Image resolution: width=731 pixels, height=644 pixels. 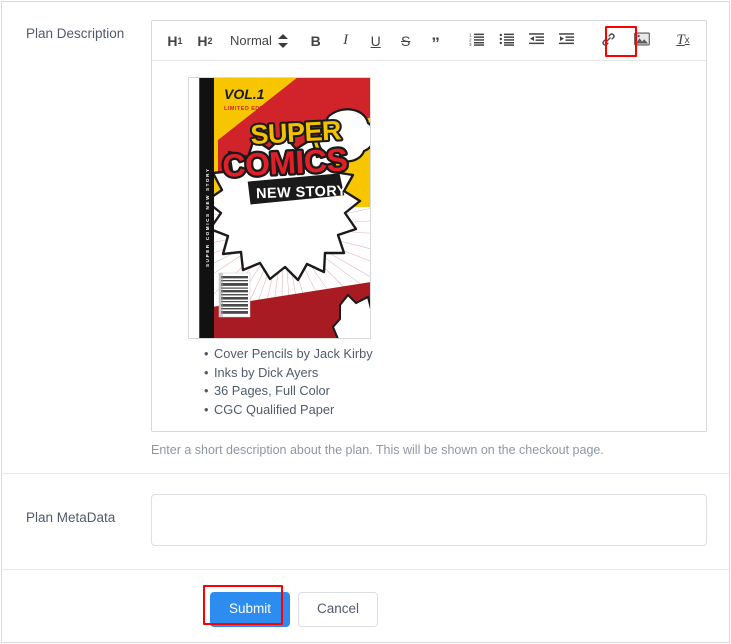 I want to click on footer-buttons: Submit Cancel, so click(x=291, y=606).